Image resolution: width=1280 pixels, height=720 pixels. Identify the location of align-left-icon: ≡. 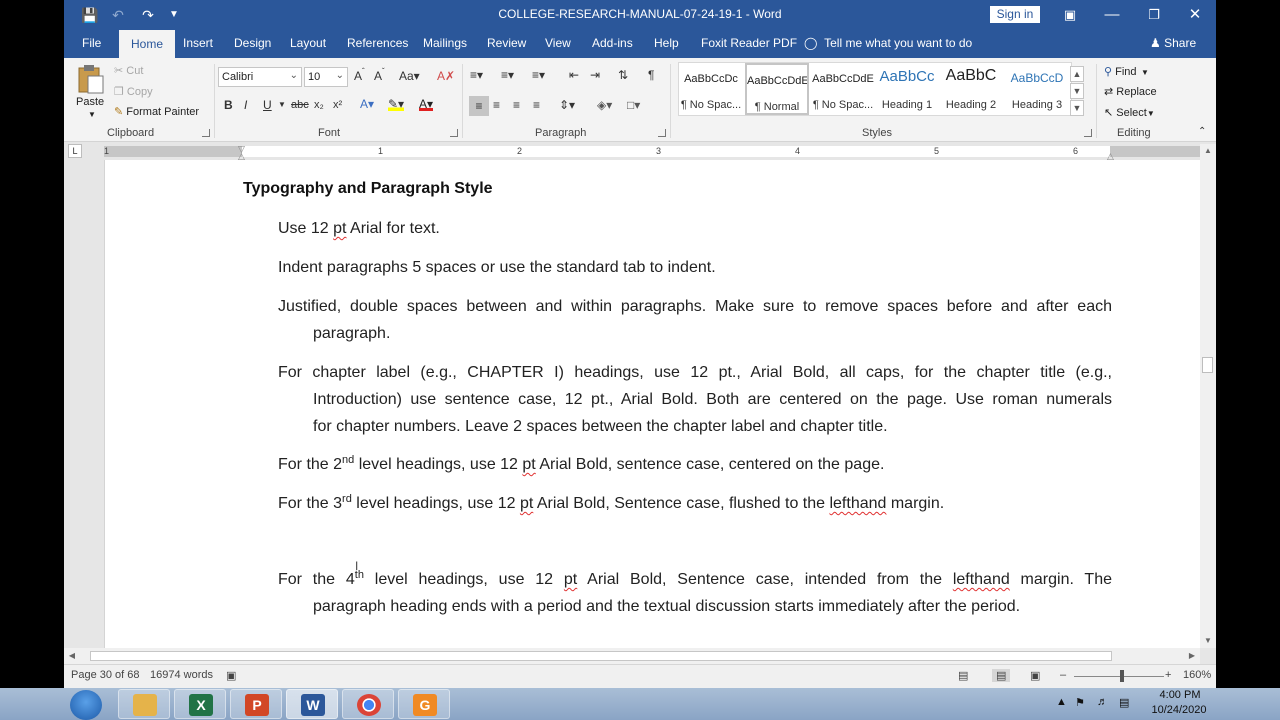
(479, 106).